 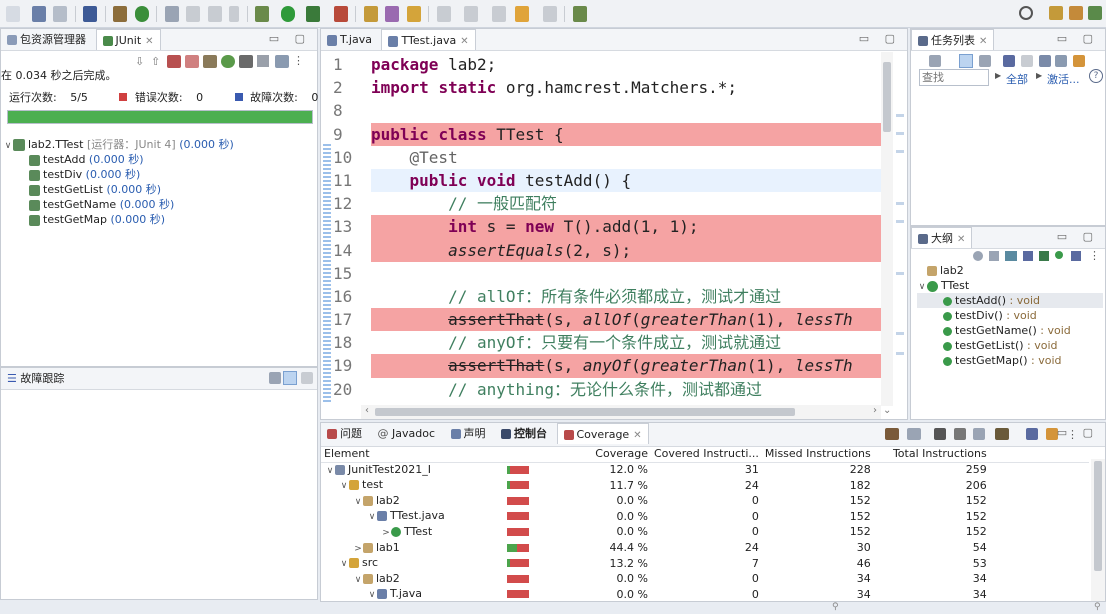 I want to click on test-case-row: testAdd (0.000 秒), so click(x=160, y=159).